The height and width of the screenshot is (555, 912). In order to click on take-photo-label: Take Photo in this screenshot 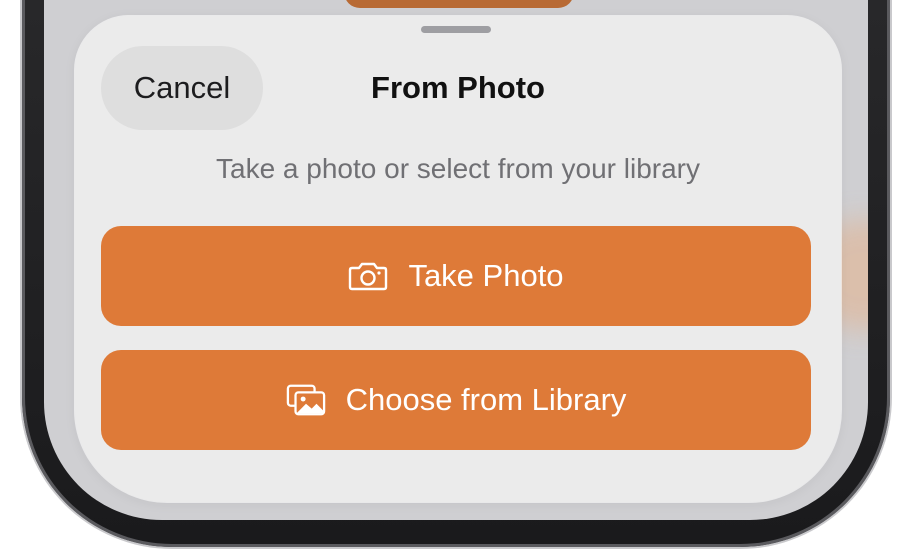, I will do `click(486, 275)`.